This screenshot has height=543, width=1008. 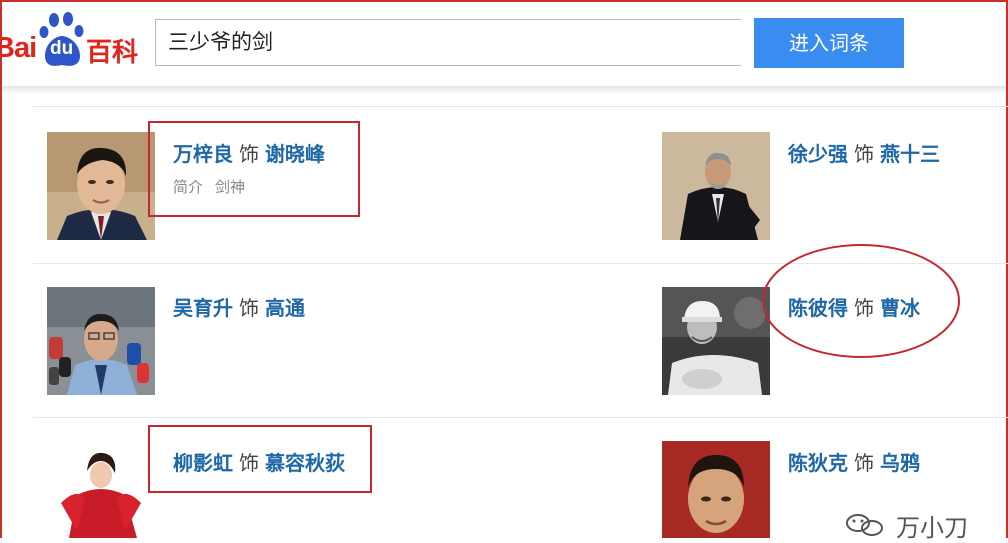 What do you see at coordinates (864, 525) in the screenshot?
I see `wechat-icon` at bounding box center [864, 525].